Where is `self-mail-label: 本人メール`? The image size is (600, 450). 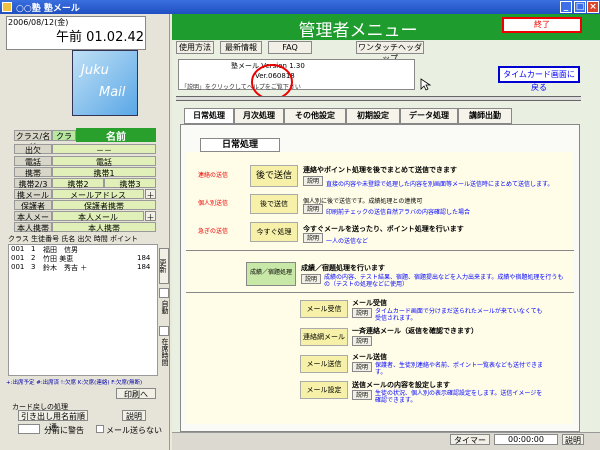 self-mail-label: 本人メール is located at coordinates (33, 222).